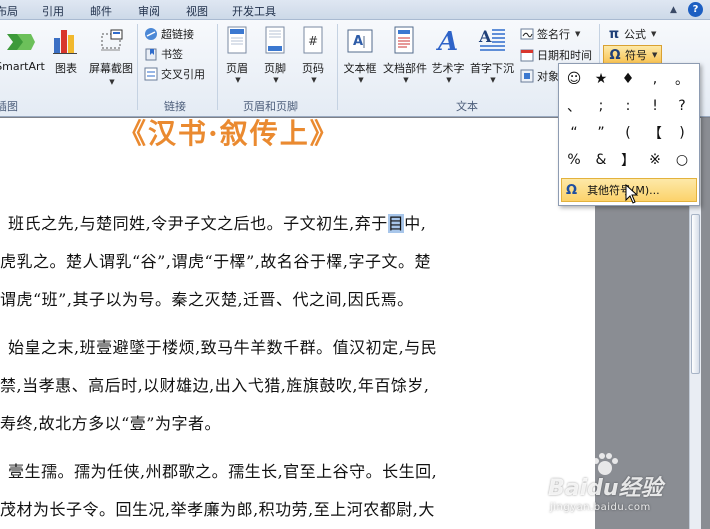 The width and height of the screenshot is (710, 529). Describe the element at coordinates (574, 106) in the screenshot. I see `symbol-cell: 、` at that location.